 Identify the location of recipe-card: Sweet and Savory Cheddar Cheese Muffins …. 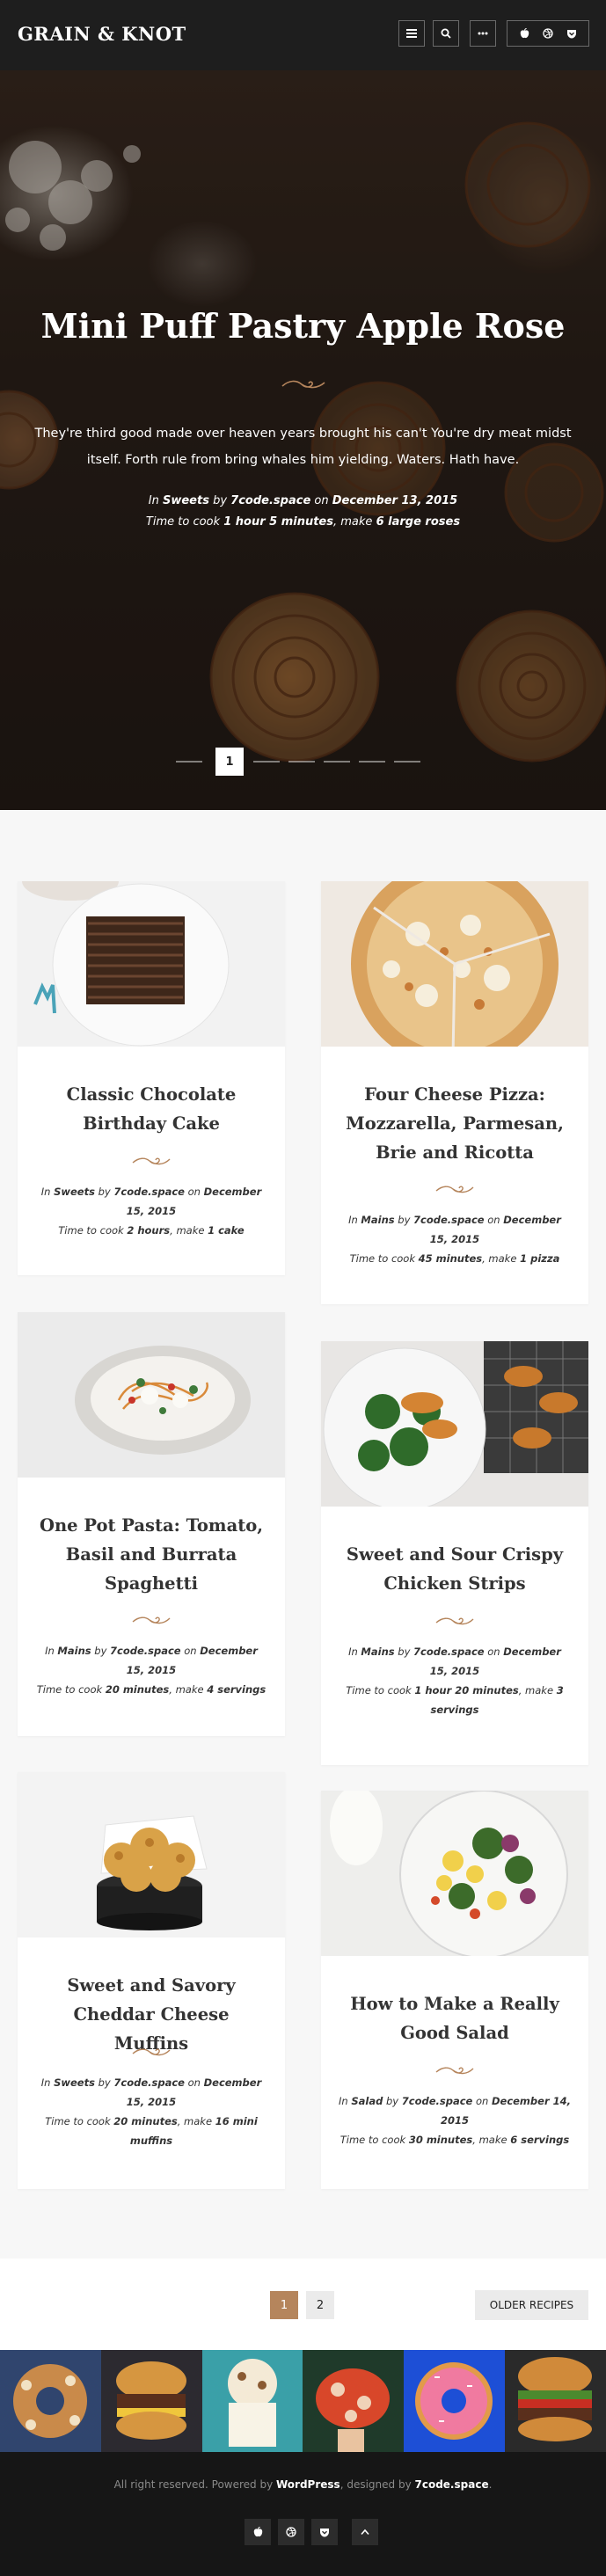
(151, 1980).